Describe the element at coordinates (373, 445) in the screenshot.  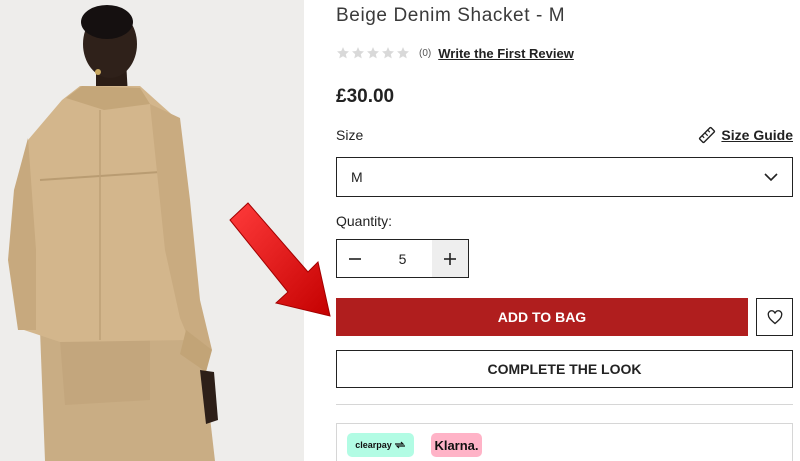
I see `clearpay-label: clearpay` at that location.